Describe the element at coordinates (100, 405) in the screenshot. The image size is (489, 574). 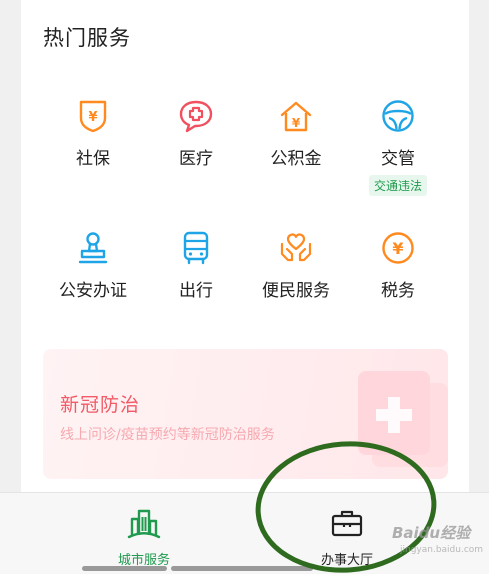
I see `banner-title: 新冠防治` at that location.